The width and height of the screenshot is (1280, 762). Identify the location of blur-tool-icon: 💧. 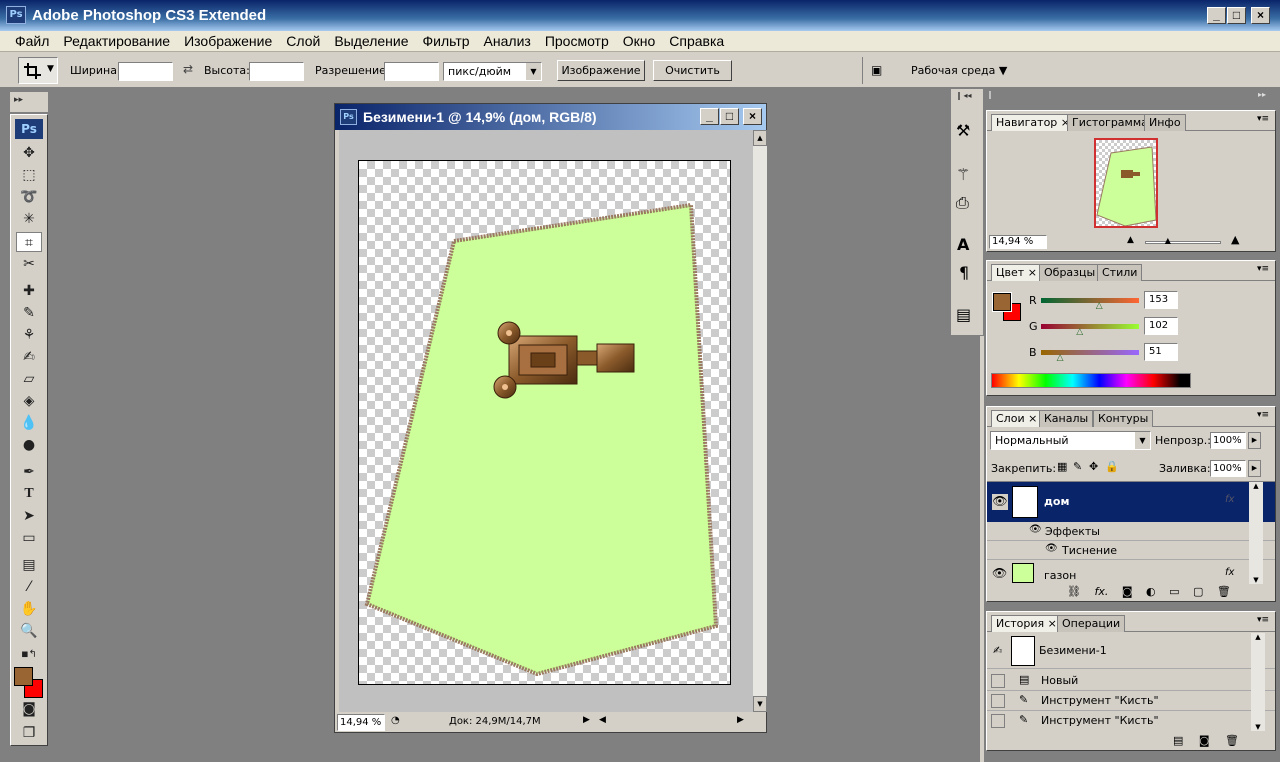
(29, 423).